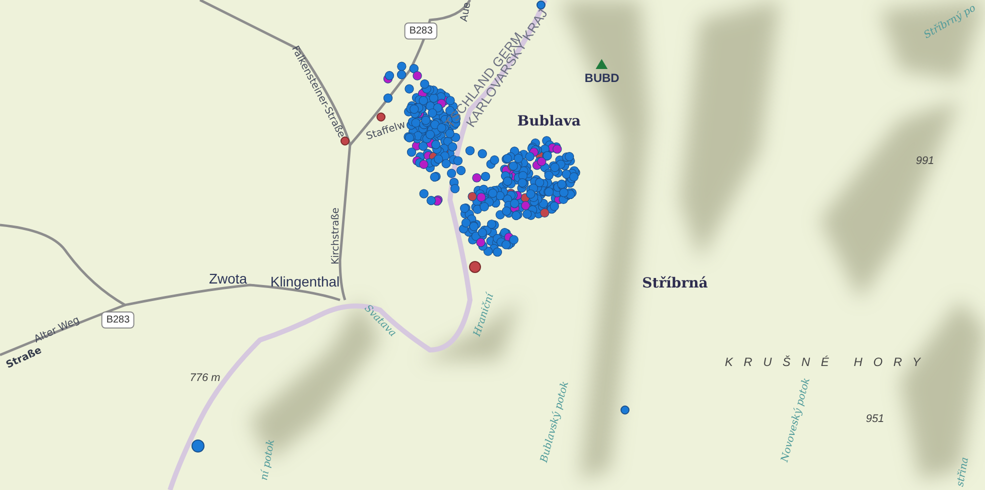 This screenshot has width=985, height=490. Describe the element at coordinates (305, 282) in the screenshot. I see `map-label: Klingenthal` at that location.